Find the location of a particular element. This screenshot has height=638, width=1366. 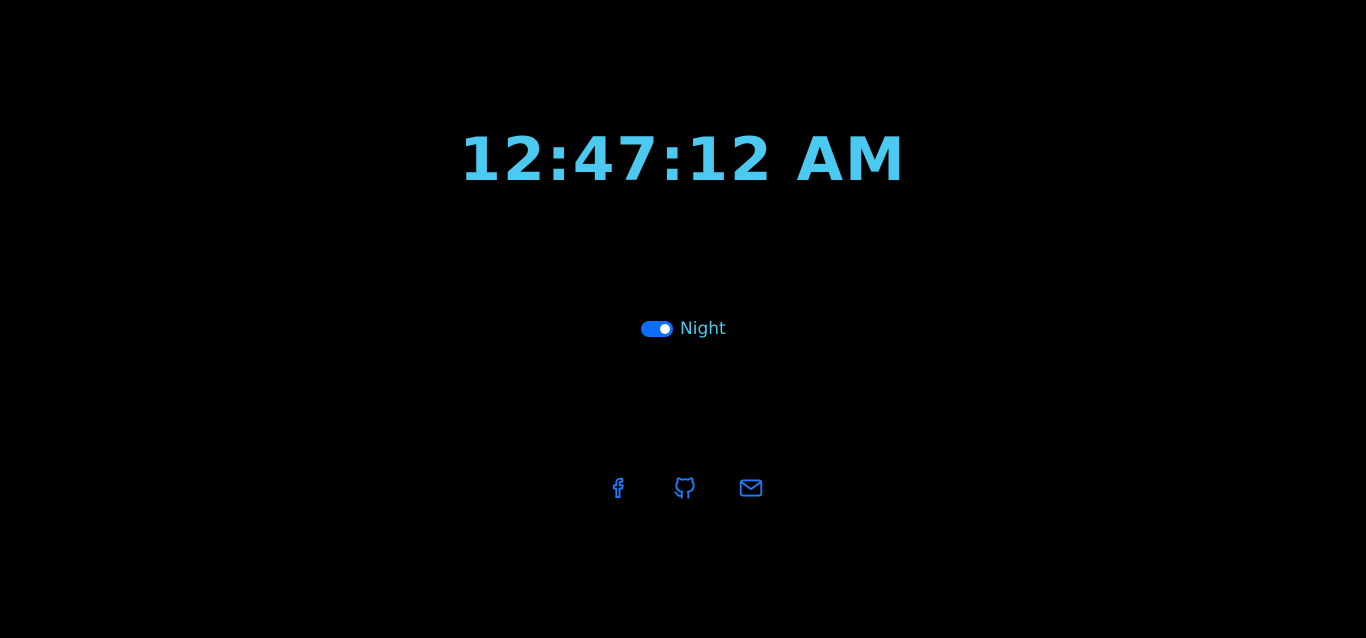

toggle-knob is located at coordinates (665, 329).